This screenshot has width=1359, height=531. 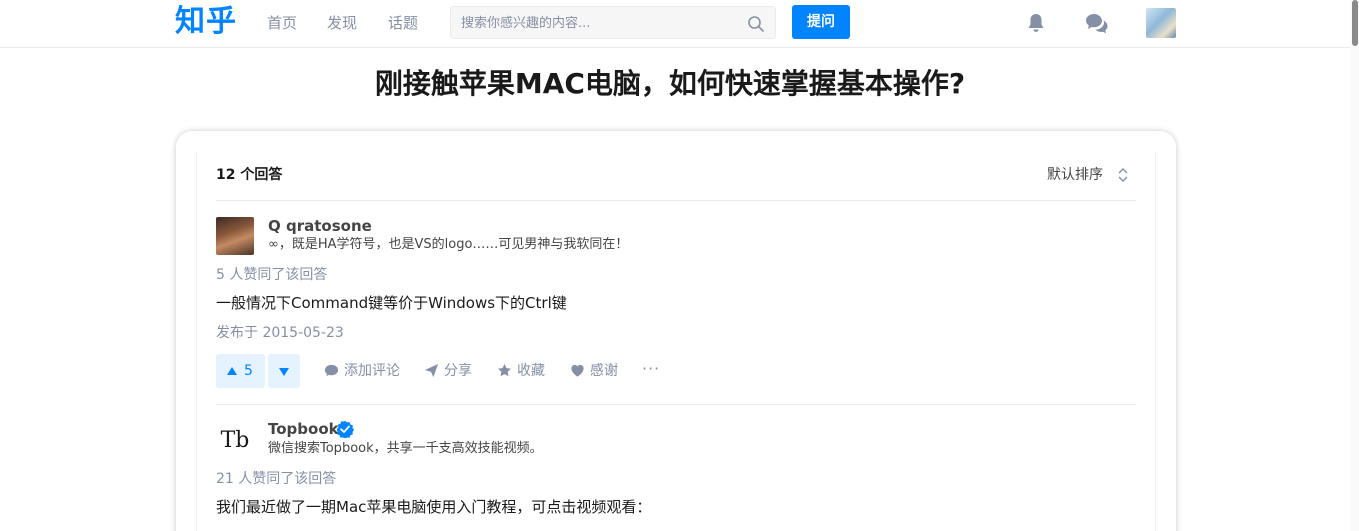 I want to click on sort-dropdown: 默认排序, so click(x=1075, y=175).